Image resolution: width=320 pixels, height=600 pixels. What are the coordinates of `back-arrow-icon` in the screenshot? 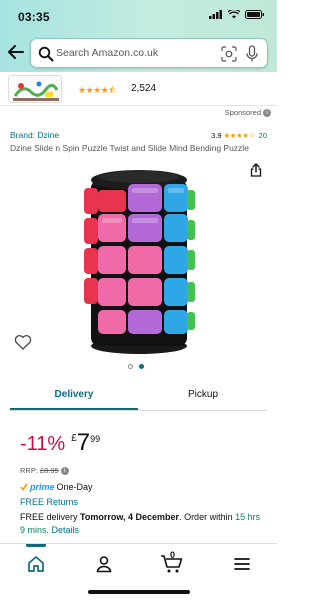 It's located at (16, 52).